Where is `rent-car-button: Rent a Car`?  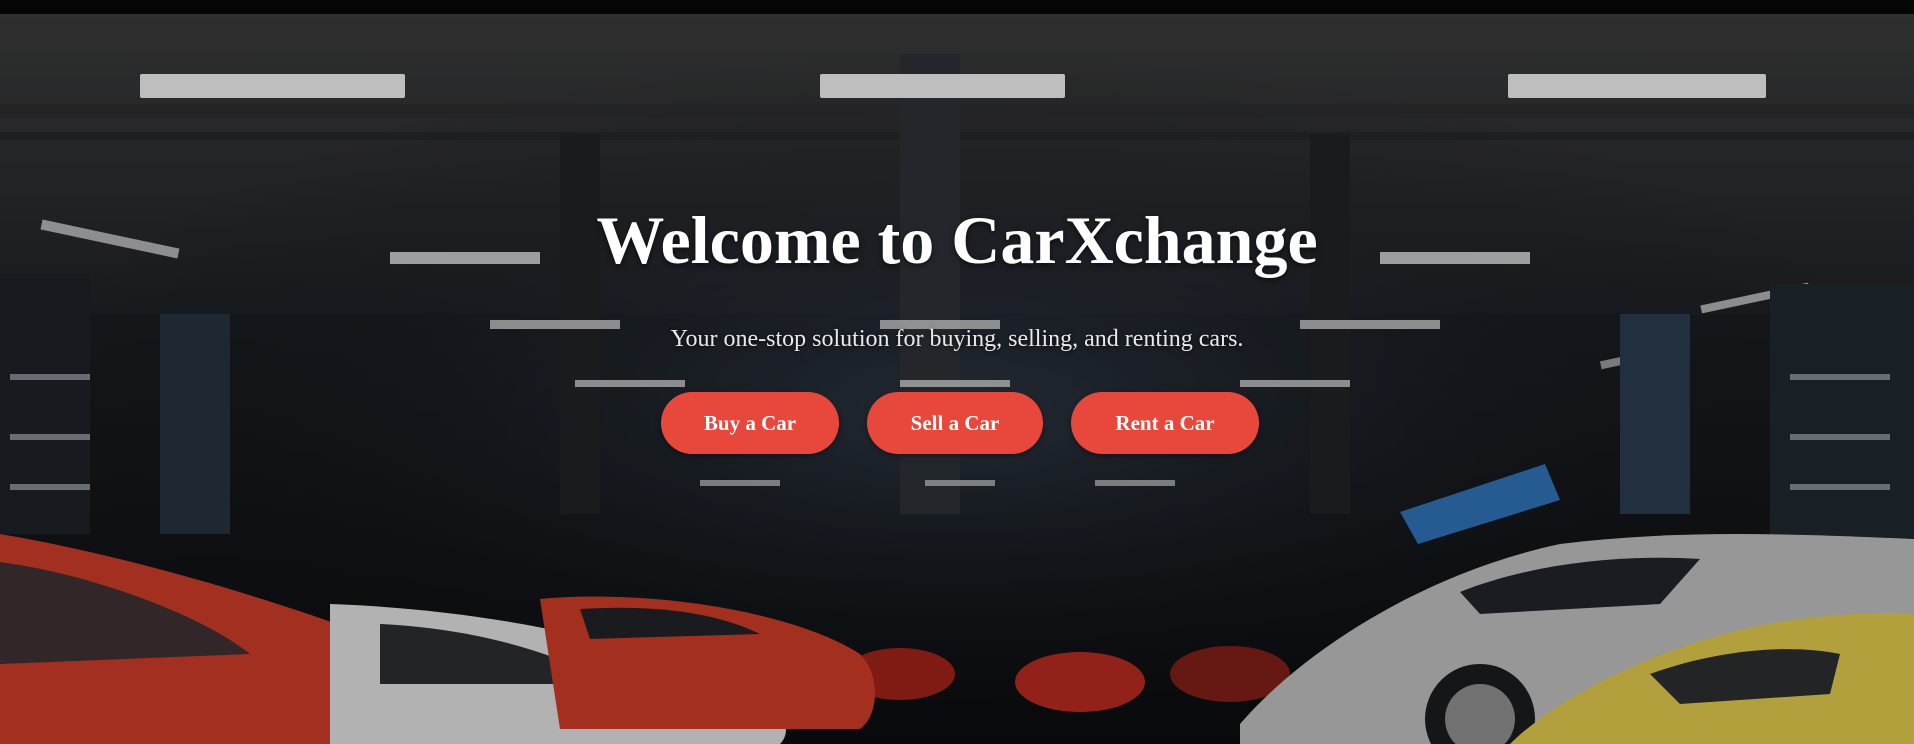 rent-car-button: Rent a Car is located at coordinates (1165, 423).